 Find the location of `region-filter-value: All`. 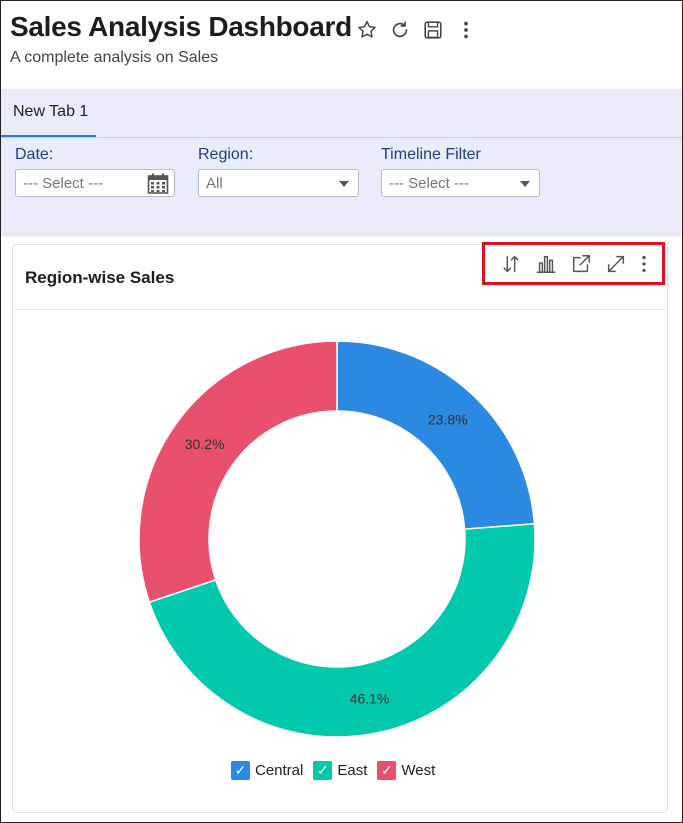

region-filter-value: All is located at coordinates (214, 183).